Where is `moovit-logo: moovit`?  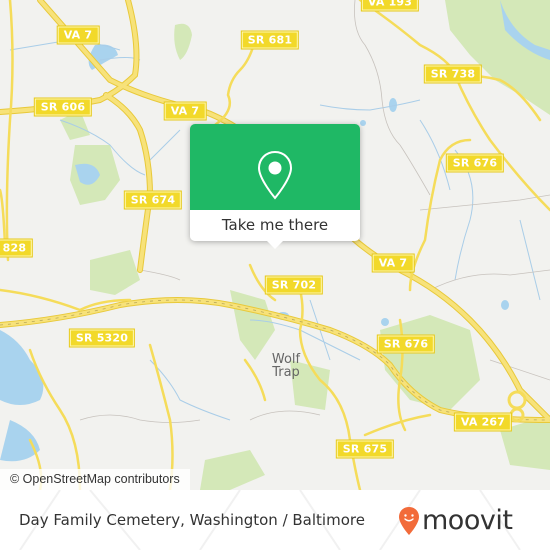 moovit-logo: moovit is located at coordinates (455, 521).